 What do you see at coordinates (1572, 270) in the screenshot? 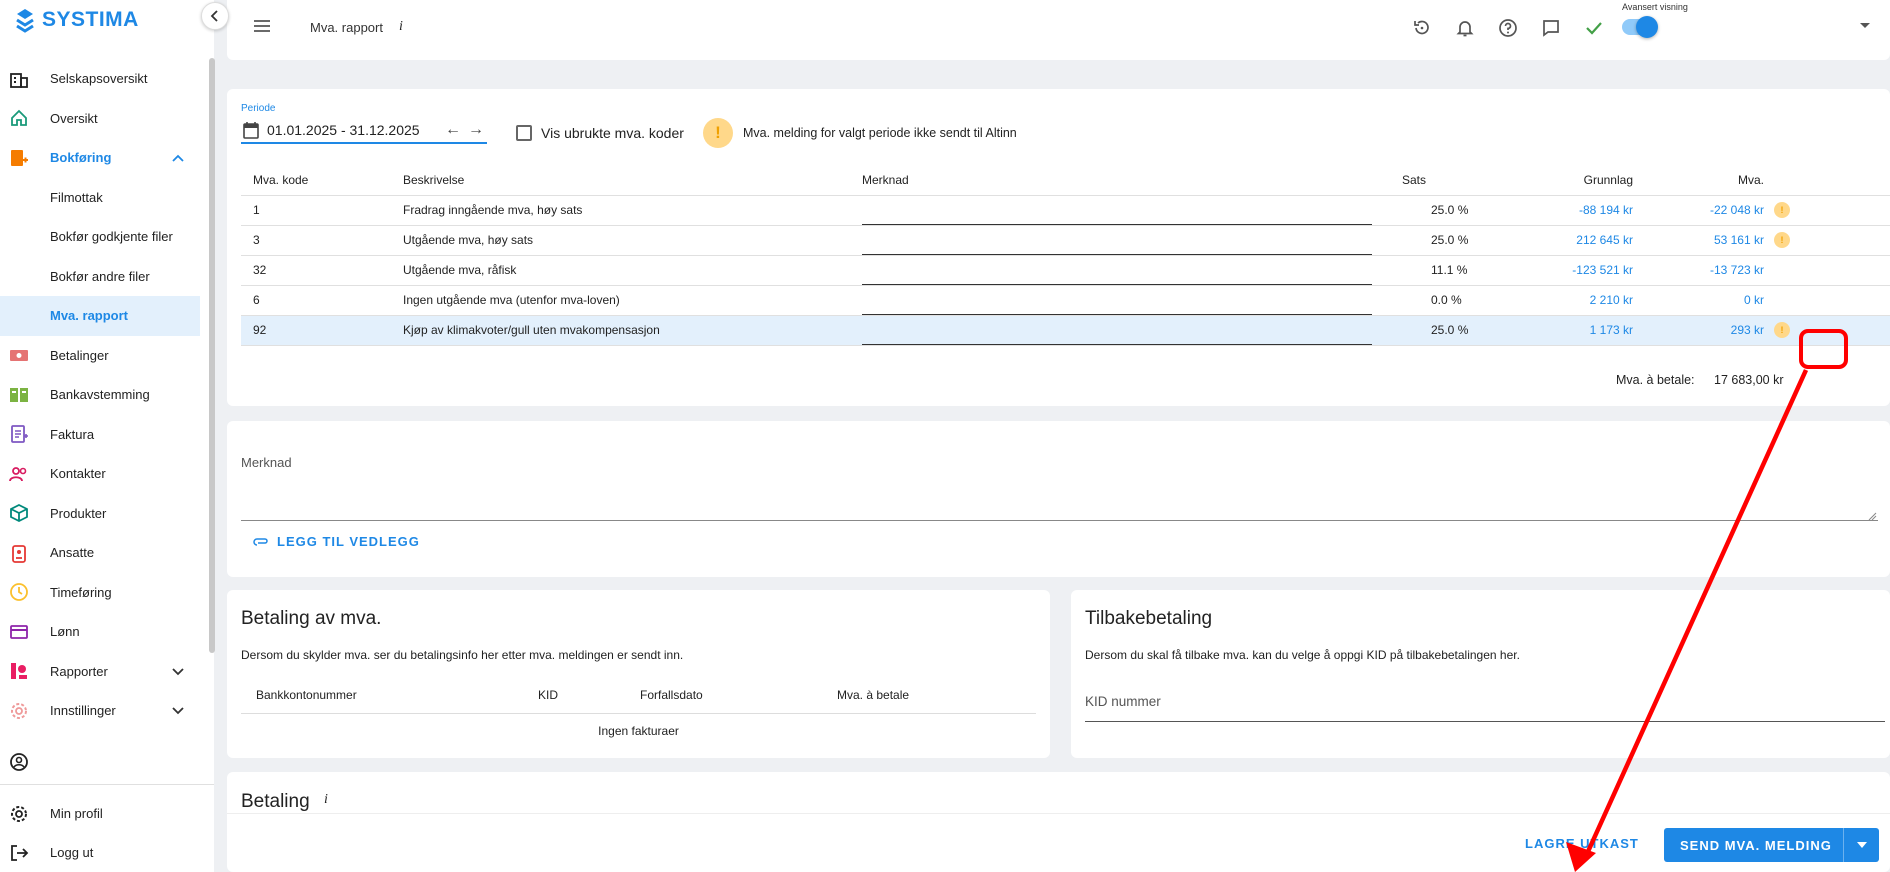
I see `cell-base-link: -123 521 kr` at bounding box center [1572, 270].